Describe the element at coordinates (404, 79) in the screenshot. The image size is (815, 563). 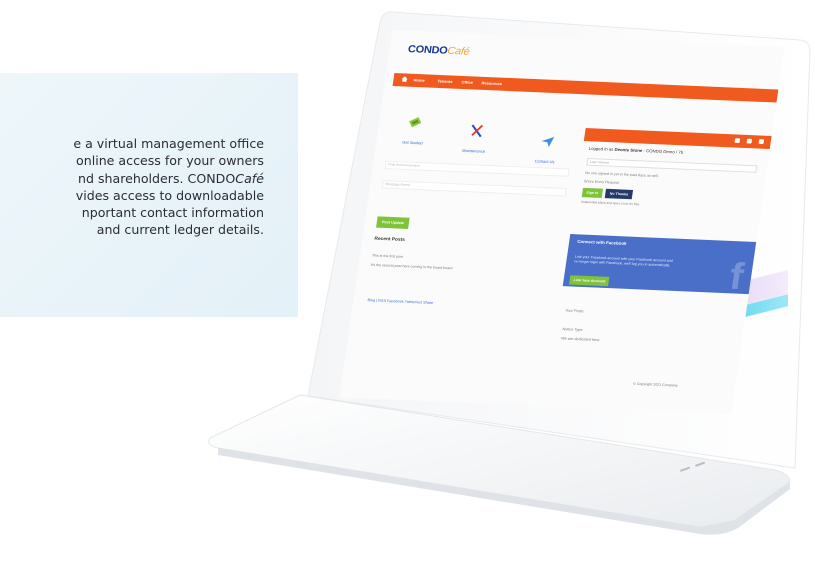
I see `home-icon` at that location.